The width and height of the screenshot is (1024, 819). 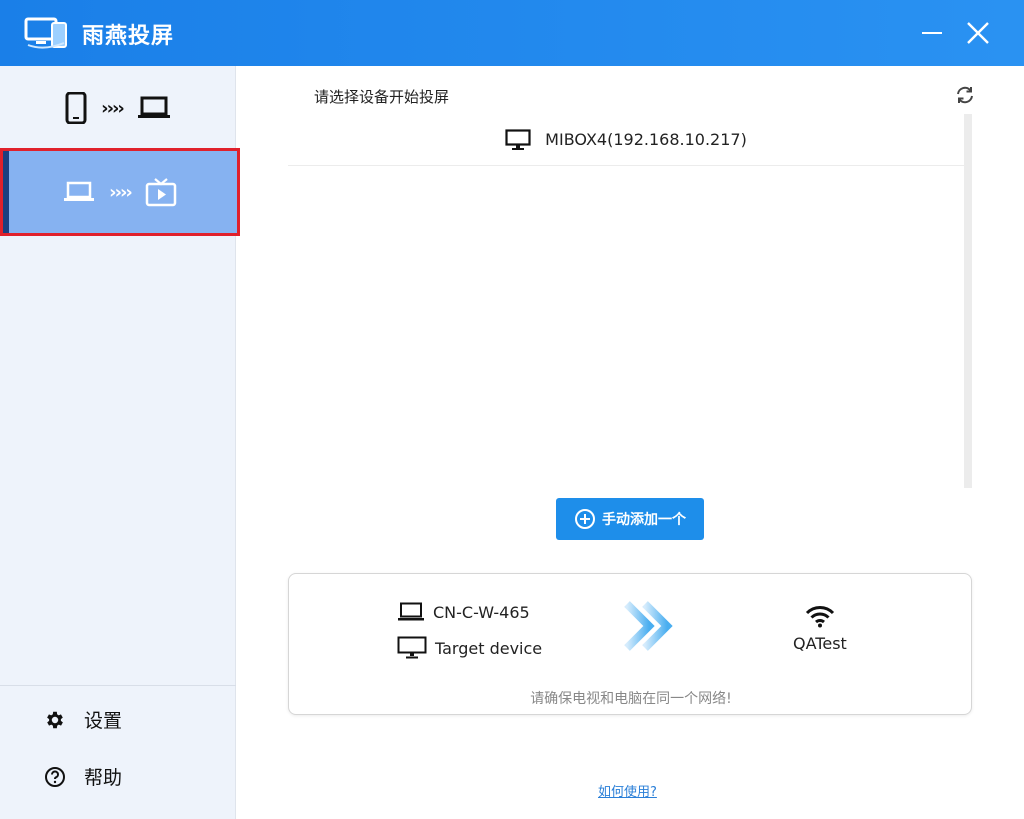 What do you see at coordinates (627, 790) in the screenshot?
I see `how-to-use-link: 如何使用?` at bounding box center [627, 790].